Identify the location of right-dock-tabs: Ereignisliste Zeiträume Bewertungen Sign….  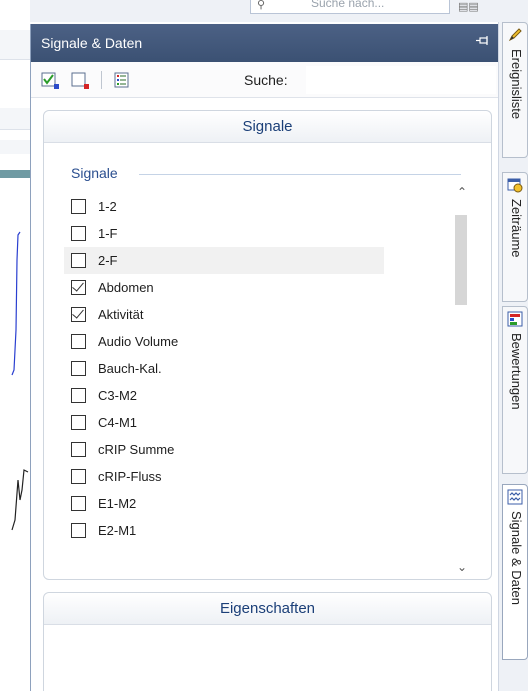
(513, 356).